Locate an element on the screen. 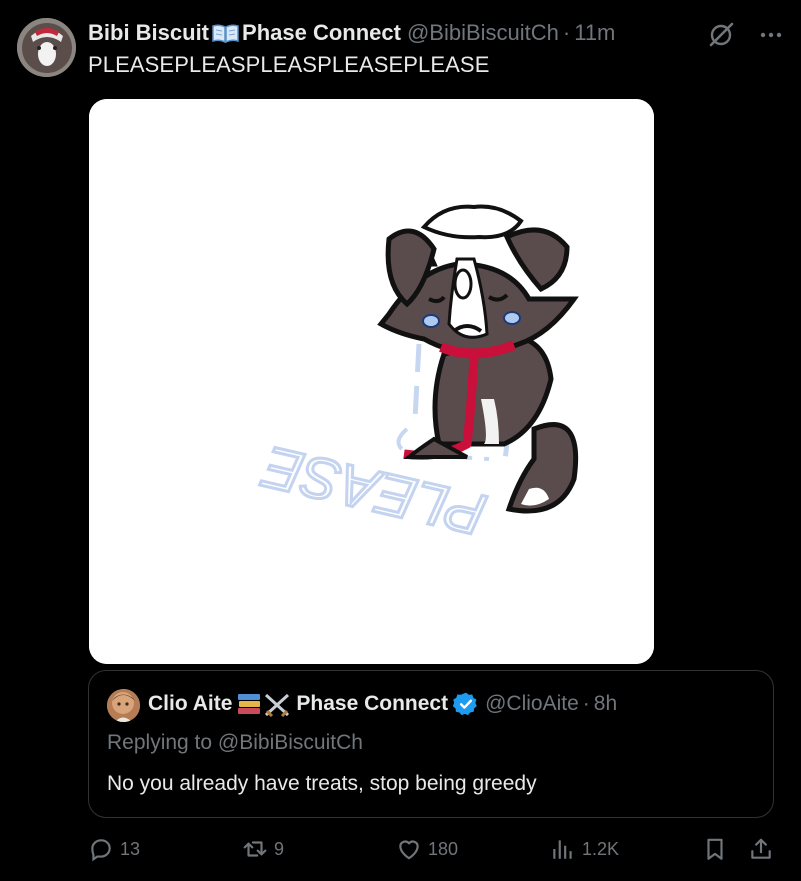 This screenshot has height=881, width=801. tweet-action-bar: 13 9 180 1.2K is located at coordinates (433, 853).